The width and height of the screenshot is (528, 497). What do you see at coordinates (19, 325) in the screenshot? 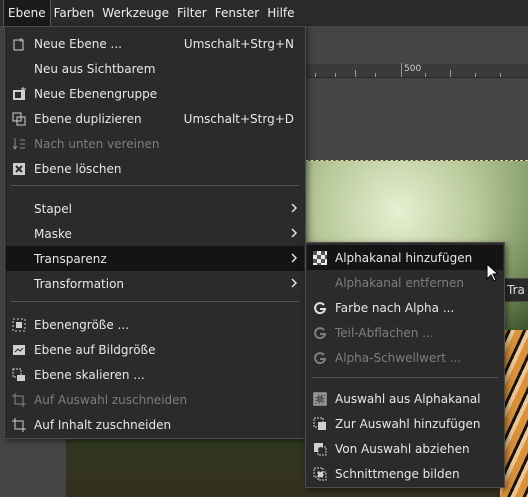
I see `layer-size-icon` at bounding box center [19, 325].